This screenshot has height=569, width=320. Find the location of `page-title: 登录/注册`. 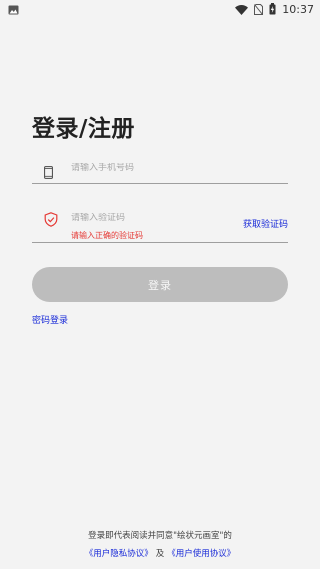

page-title: 登录/注册 is located at coordinates (83, 129).